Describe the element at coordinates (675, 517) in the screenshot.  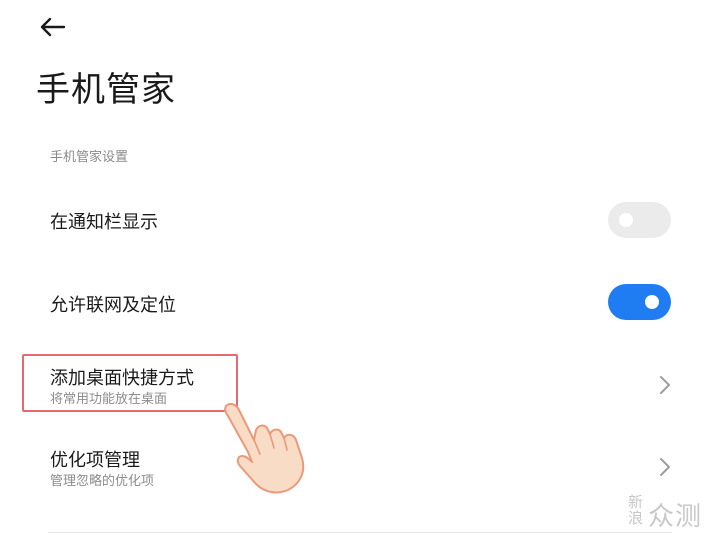
I see `watermark-large-text: 众测` at that location.